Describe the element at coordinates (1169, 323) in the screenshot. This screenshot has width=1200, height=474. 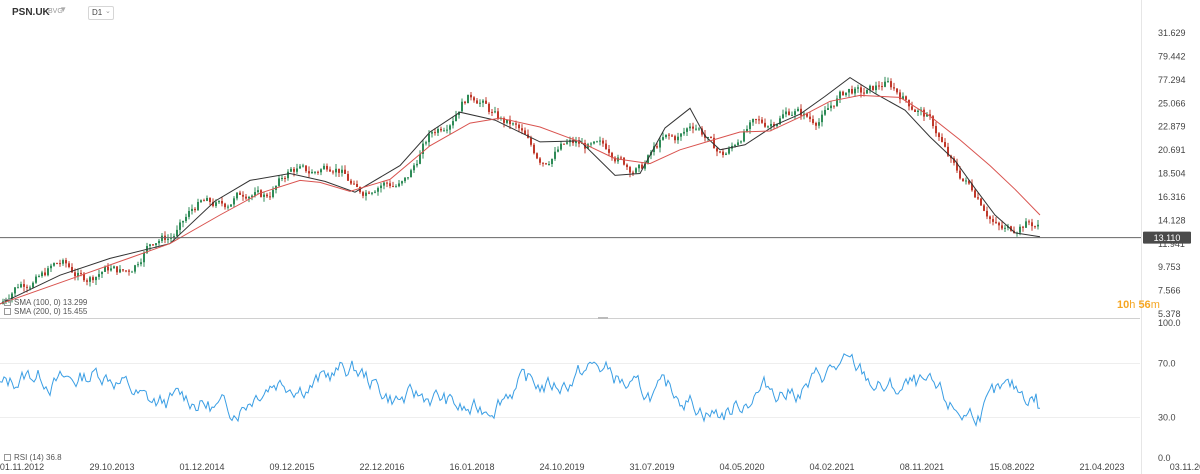
I see `rsi-tick-label: 100.0` at that location.